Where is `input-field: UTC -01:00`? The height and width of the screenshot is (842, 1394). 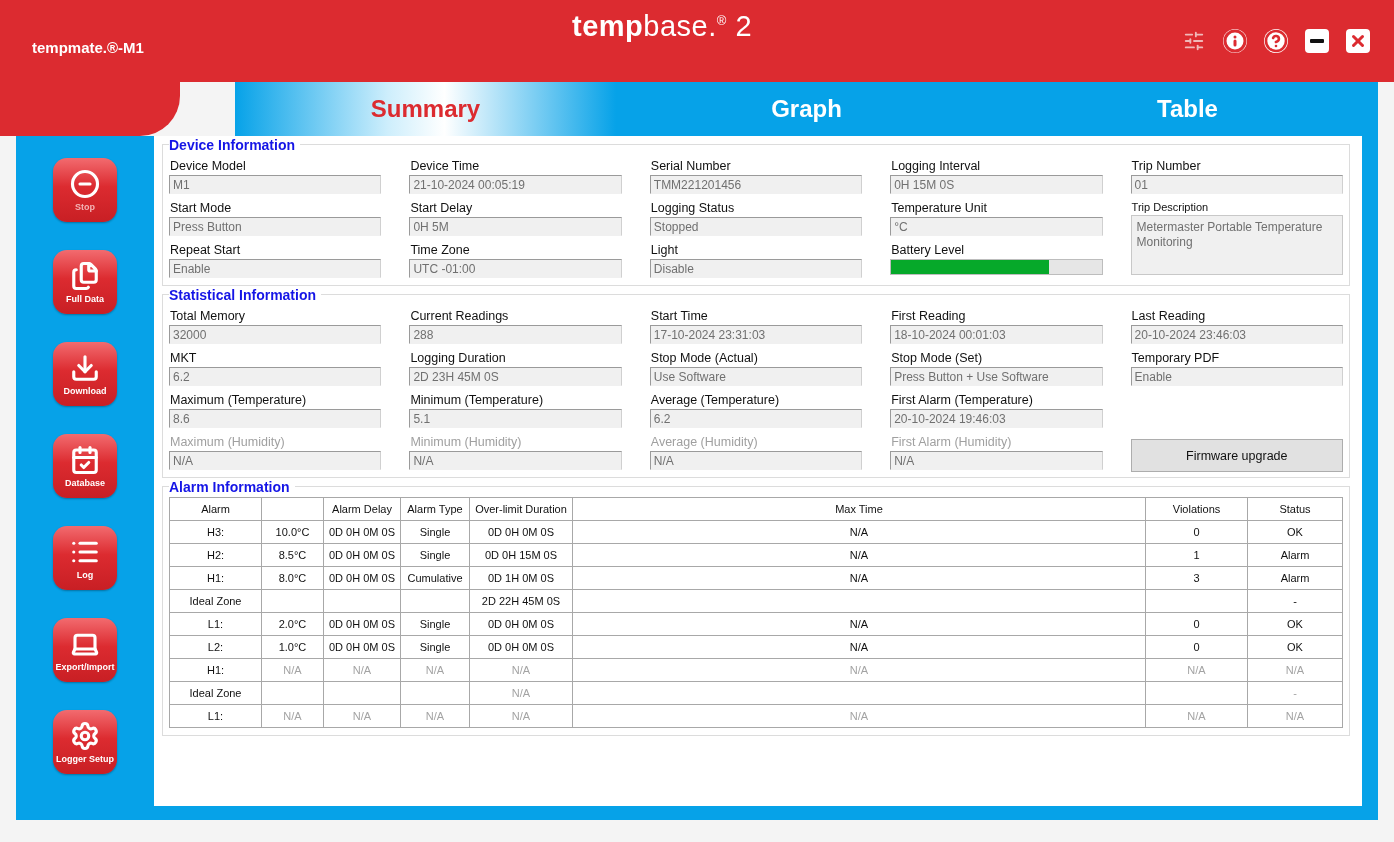
input-field: UTC -01:00 is located at coordinates (515, 268).